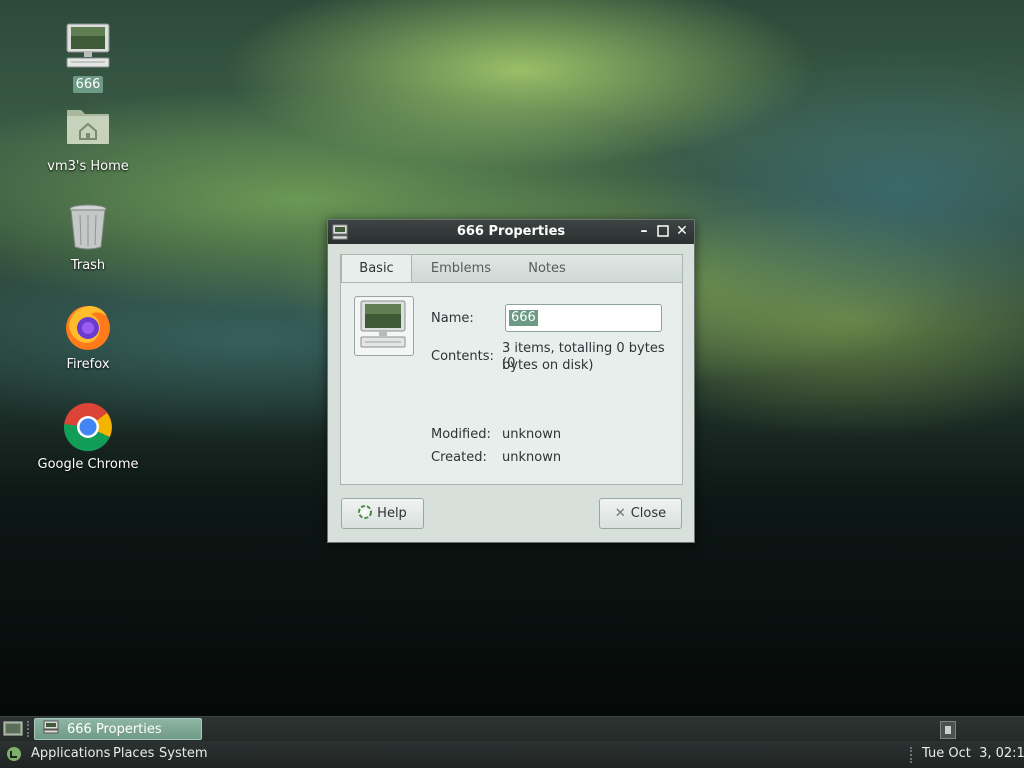 This screenshot has width=1024, height=768. I want to click on close-button: ✕ Close, so click(640, 513).